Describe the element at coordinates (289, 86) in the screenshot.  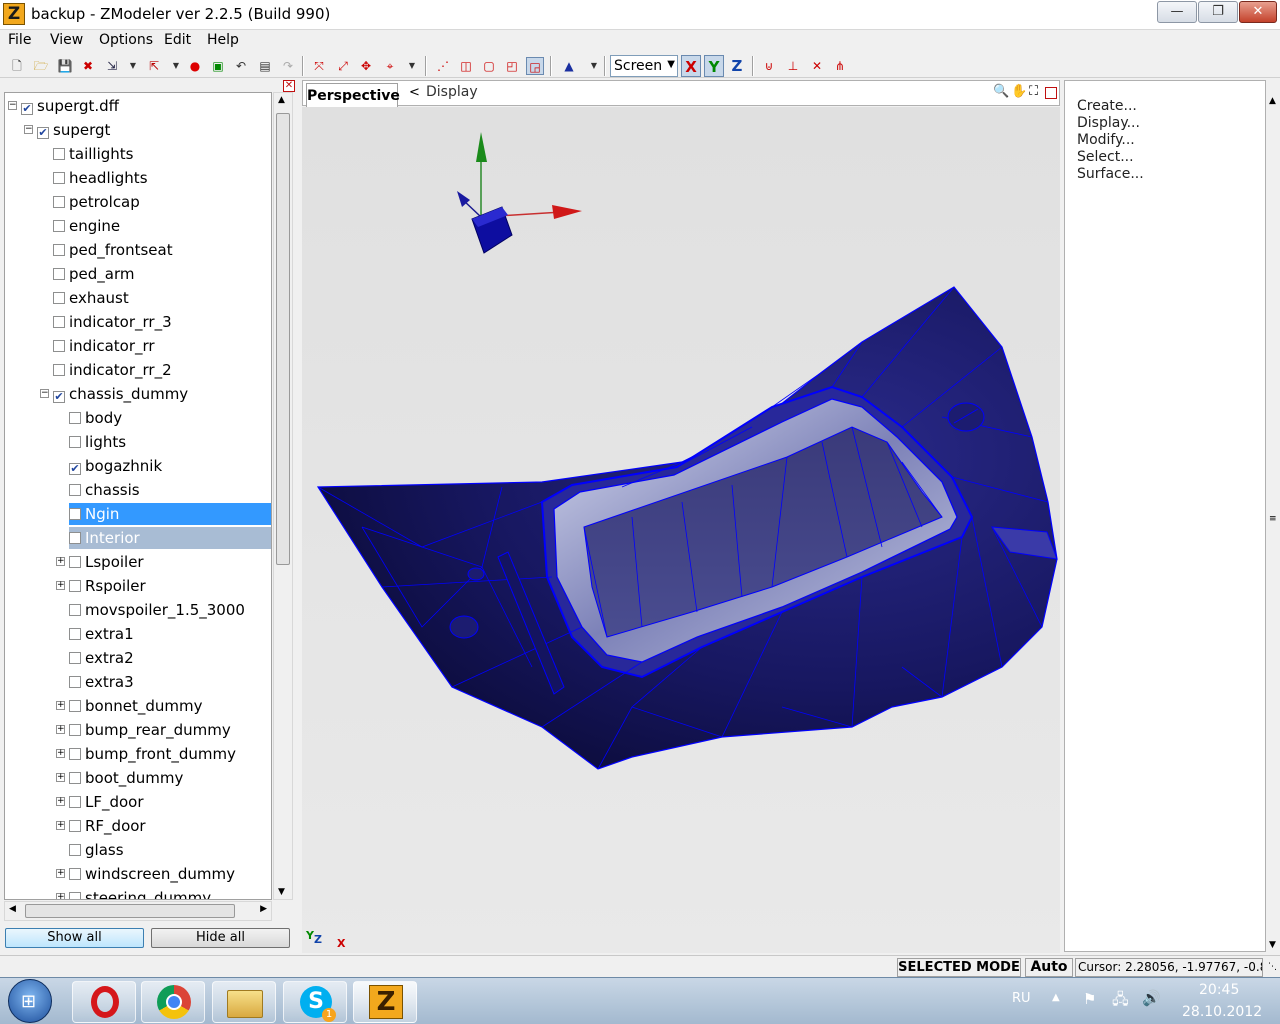
I see `close-hierarchy-icon: ✕` at that location.